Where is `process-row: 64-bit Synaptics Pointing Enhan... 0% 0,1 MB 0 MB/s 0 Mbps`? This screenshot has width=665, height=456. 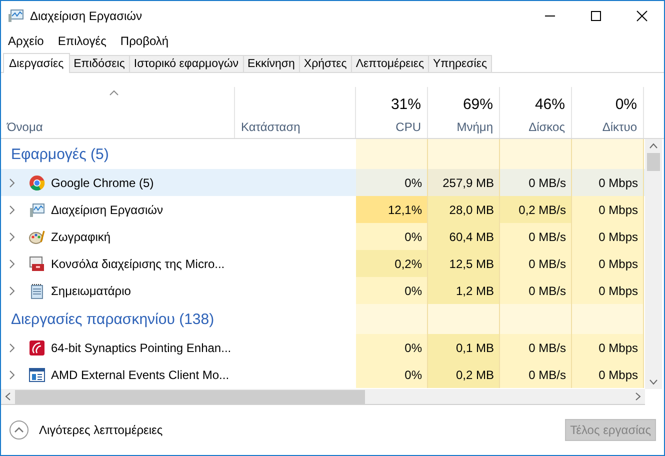 process-row: 64-bit Synaptics Pointing Enhan... 0% 0,1 MB 0 MB/s 0 Mbps is located at coordinates (323, 347).